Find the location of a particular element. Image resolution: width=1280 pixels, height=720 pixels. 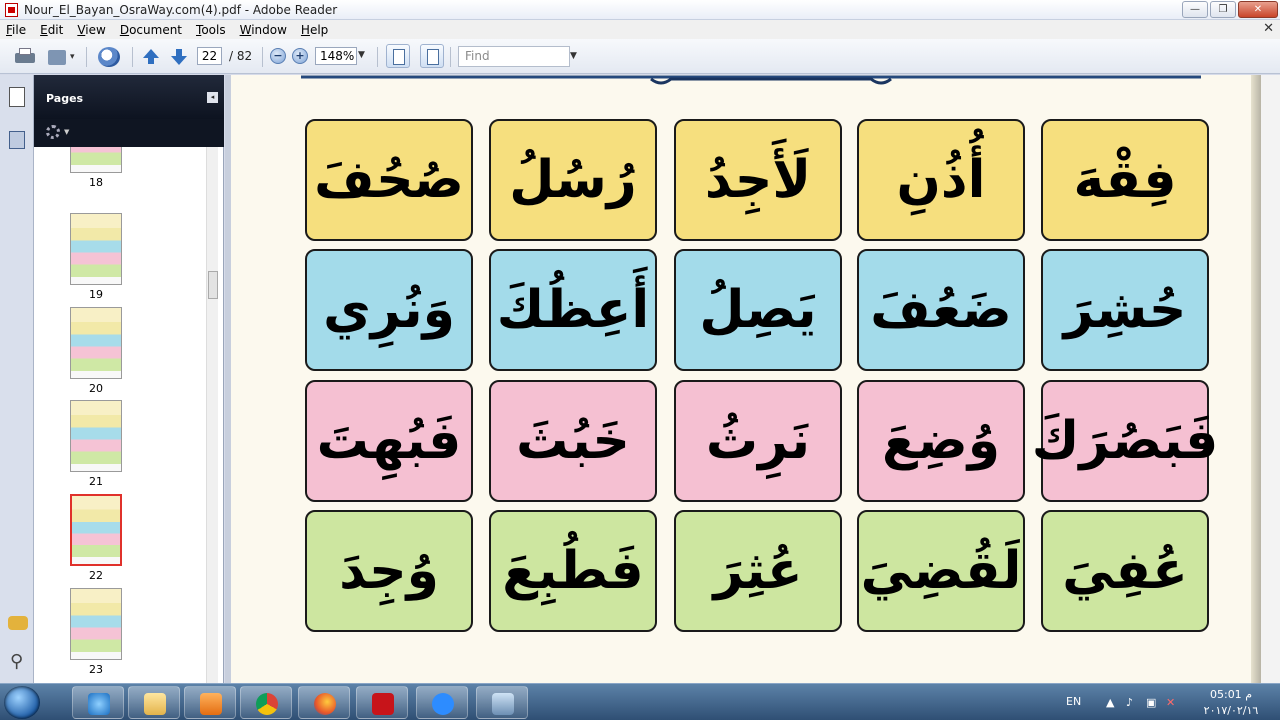

menu-document: Document is located at coordinates (151, 30).